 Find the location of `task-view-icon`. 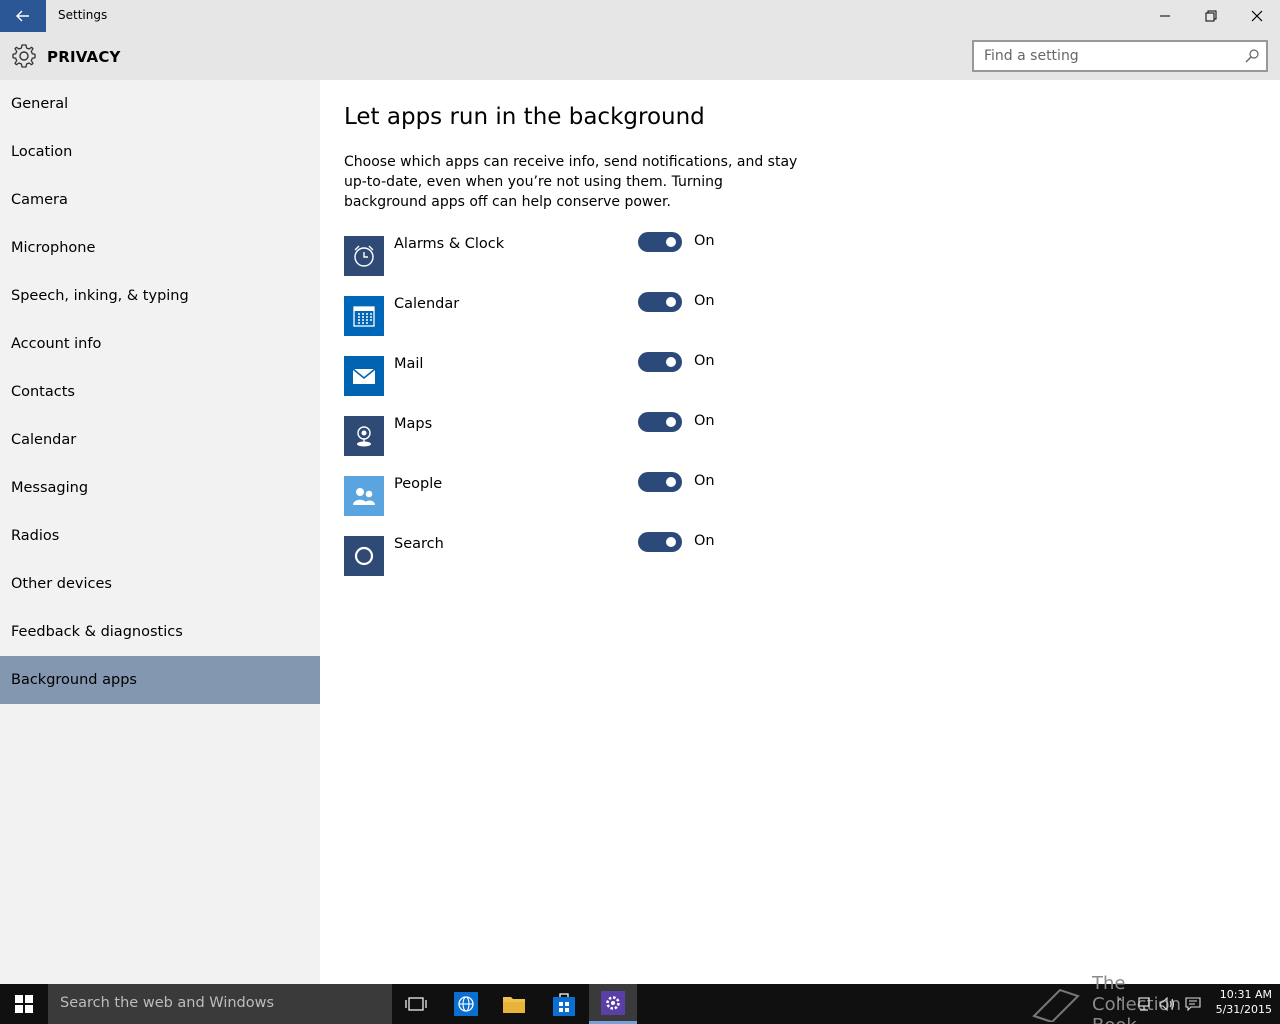

task-view-icon is located at coordinates (416, 1004).